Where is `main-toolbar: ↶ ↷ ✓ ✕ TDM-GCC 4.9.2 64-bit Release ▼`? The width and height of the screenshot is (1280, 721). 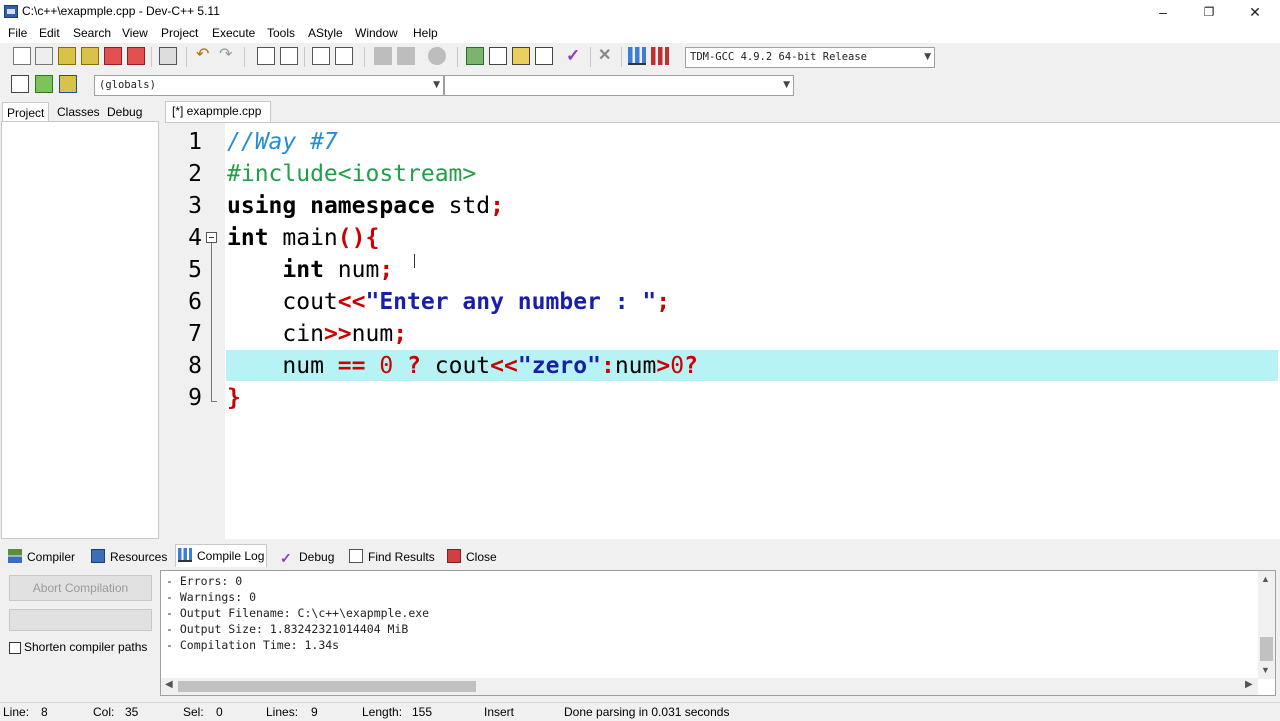
main-toolbar: ↶ ↷ ✓ ✕ TDM-GCC 4.9.2 64-bit Release ▼ is located at coordinates (640, 57).